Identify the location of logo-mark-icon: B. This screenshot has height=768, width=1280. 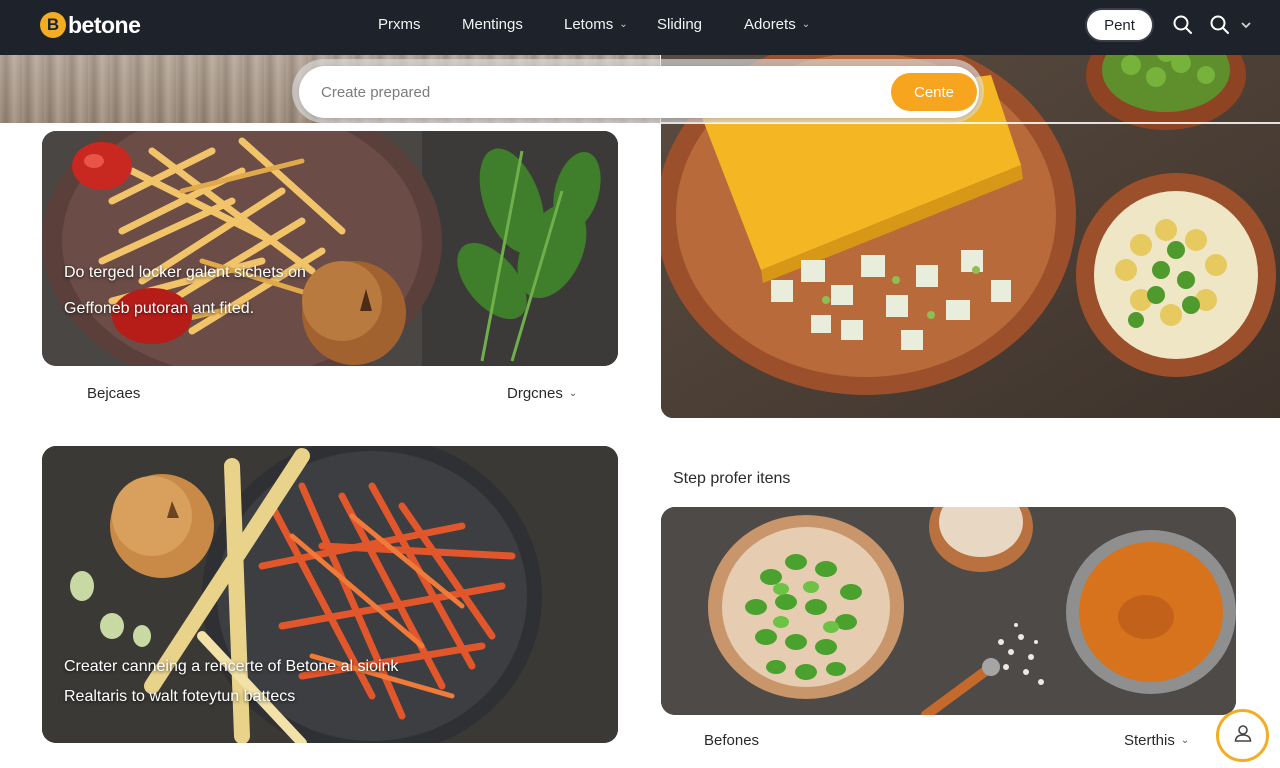
(53, 25).